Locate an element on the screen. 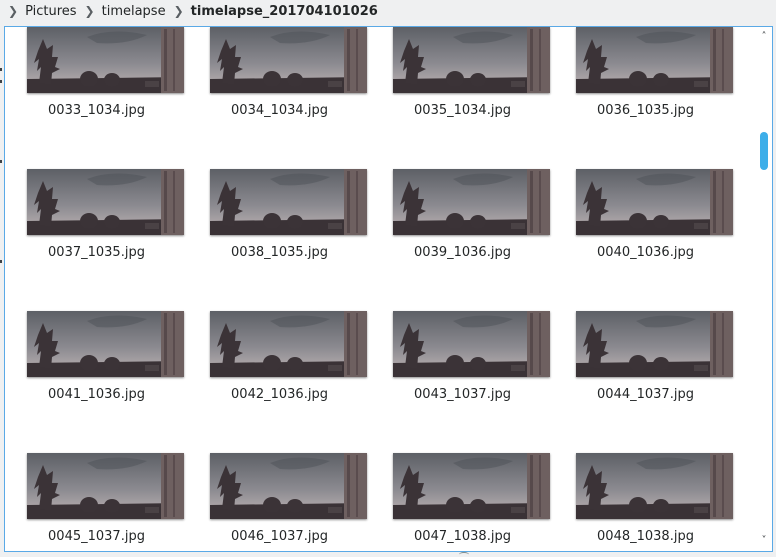 This screenshot has height=557, width=776. chevron-up-icon: ˄ is located at coordinates (764, 37).